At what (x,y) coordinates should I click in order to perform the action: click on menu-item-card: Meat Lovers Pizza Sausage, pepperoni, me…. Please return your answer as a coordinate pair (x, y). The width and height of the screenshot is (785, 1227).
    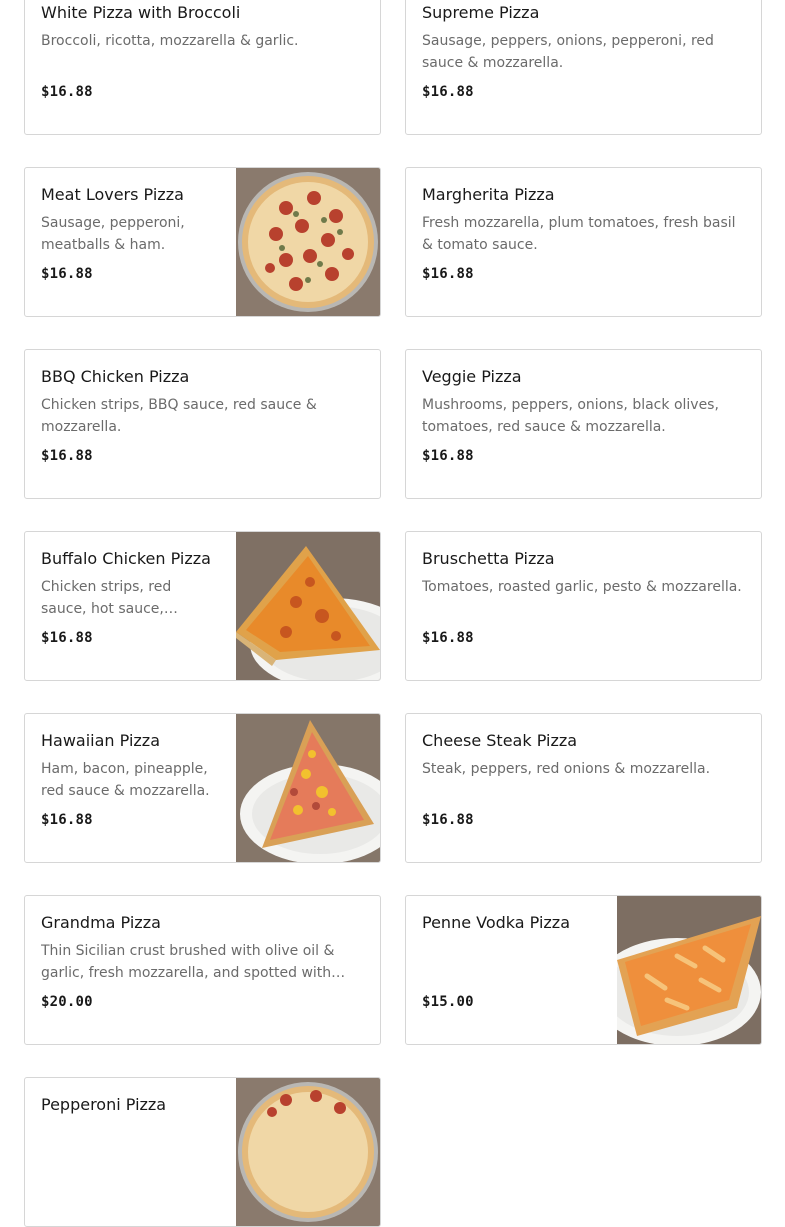
    Looking at the image, I should click on (202, 242).